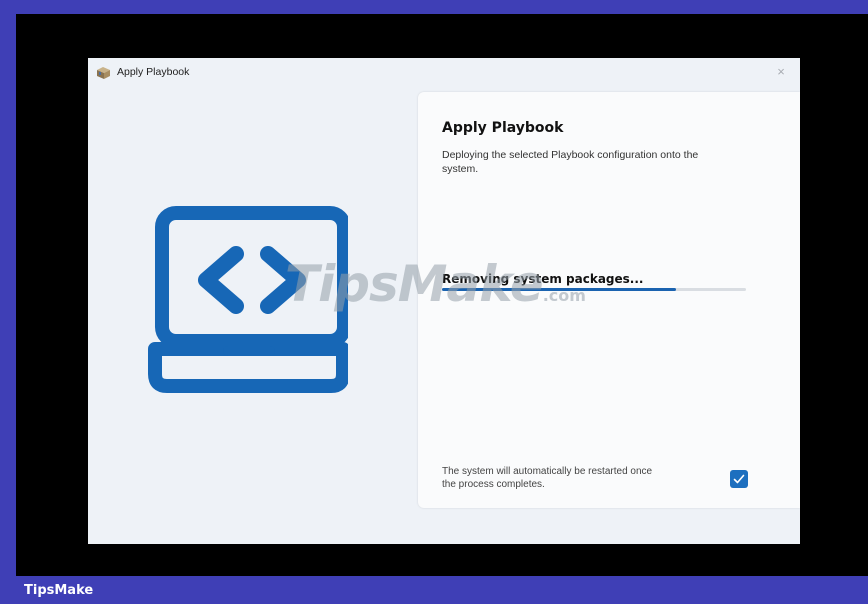  I want to click on progress-fill, so click(559, 289).